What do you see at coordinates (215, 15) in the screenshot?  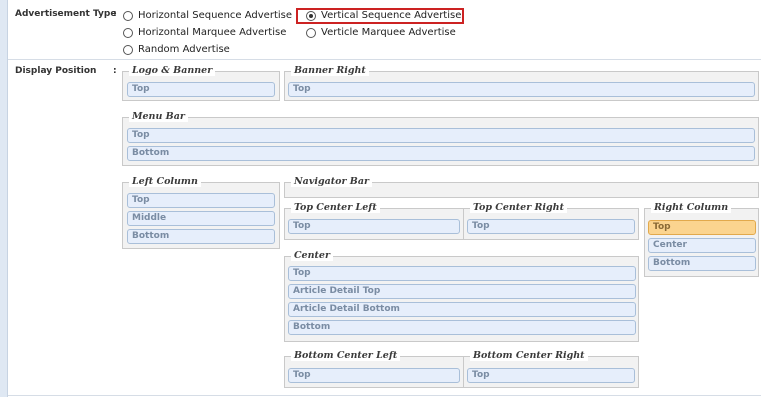 I see `radio-label: Horizontal Sequence Advertise` at bounding box center [215, 15].